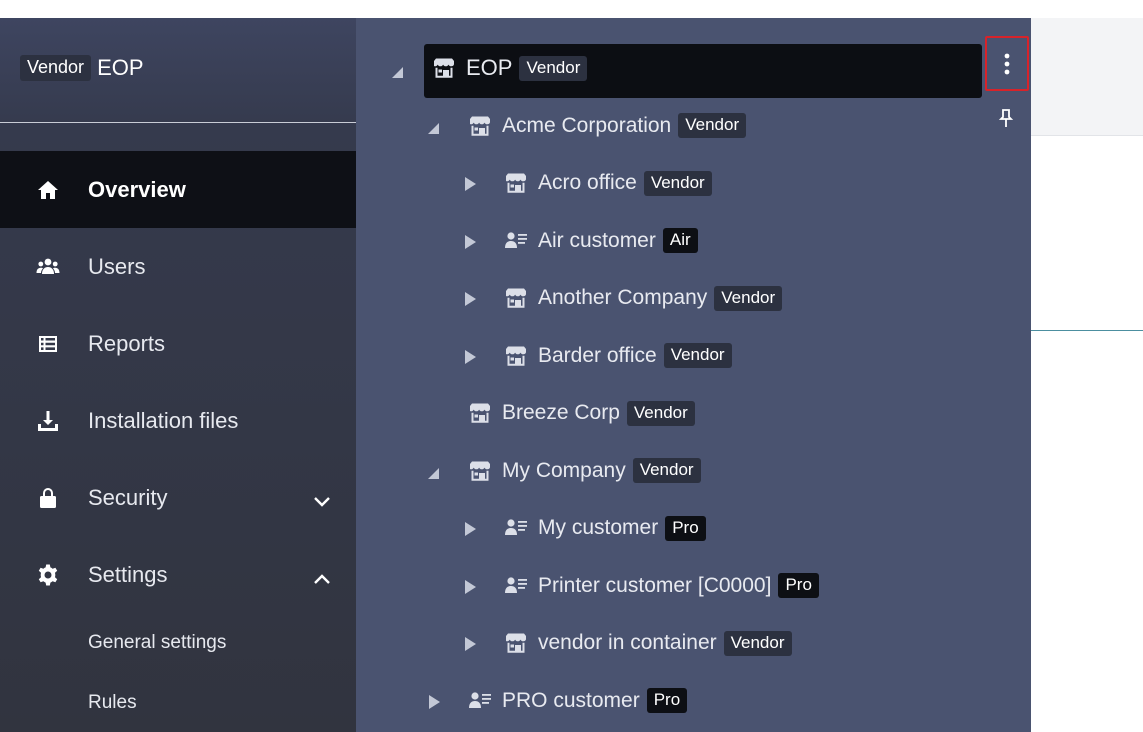  Describe the element at coordinates (1087, 330) in the screenshot. I see `content-divider` at that location.